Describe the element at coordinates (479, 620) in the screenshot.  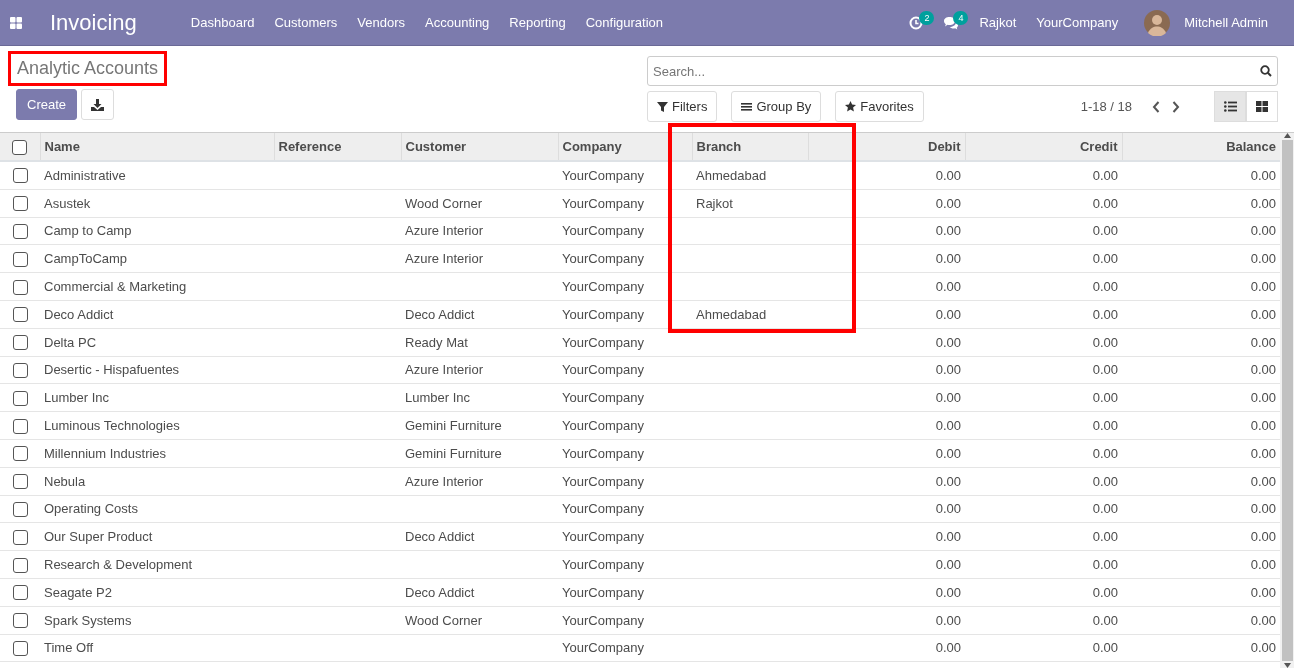
I see `table-cell: Wood Corner` at that location.